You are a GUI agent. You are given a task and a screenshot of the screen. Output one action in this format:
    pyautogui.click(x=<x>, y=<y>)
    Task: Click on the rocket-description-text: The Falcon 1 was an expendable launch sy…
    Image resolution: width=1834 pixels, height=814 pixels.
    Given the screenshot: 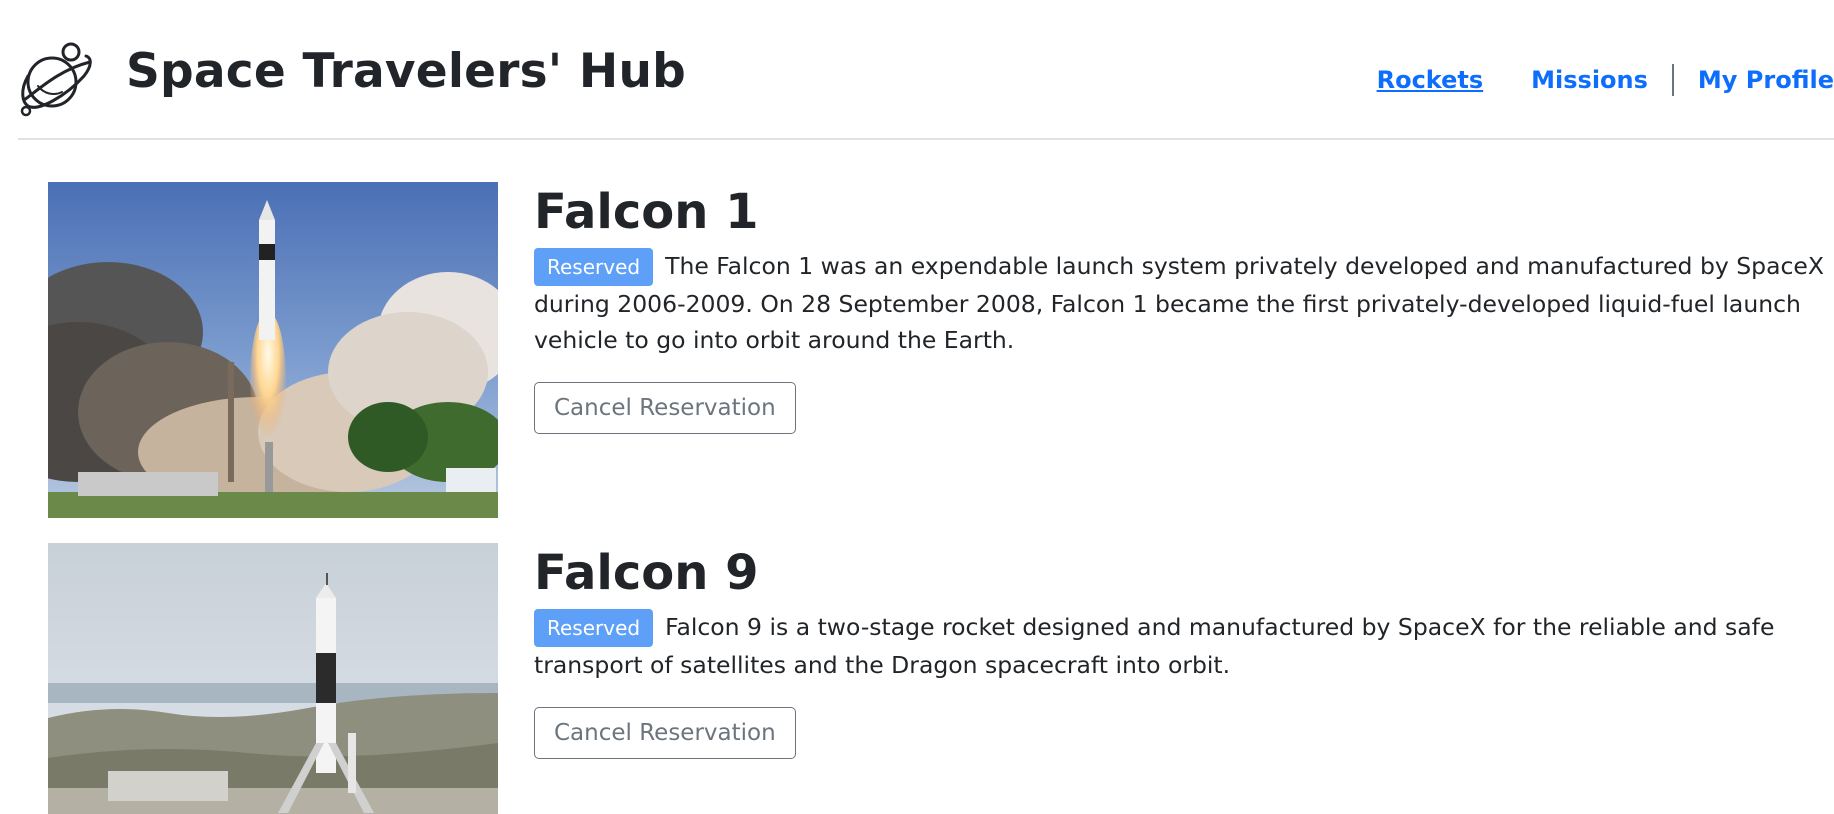 What is the action you would take?
    pyautogui.click(x=1179, y=302)
    